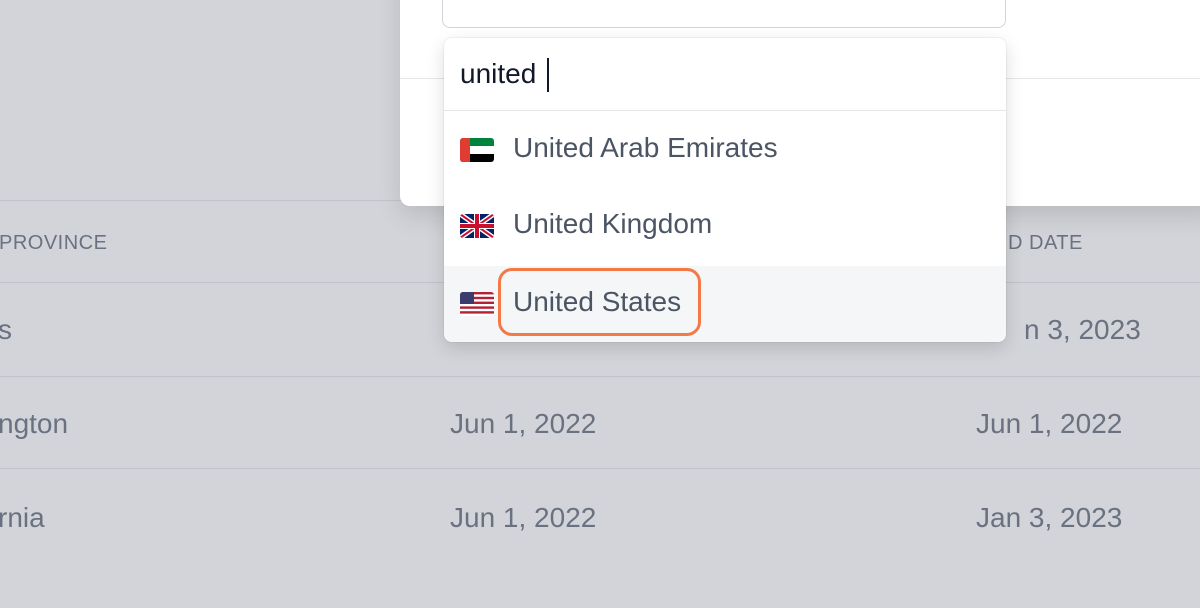 The width and height of the screenshot is (1200, 608). What do you see at coordinates (477, 304) in the screenshot?
I see `us-flag-icon` at bounding box center [477, 304].